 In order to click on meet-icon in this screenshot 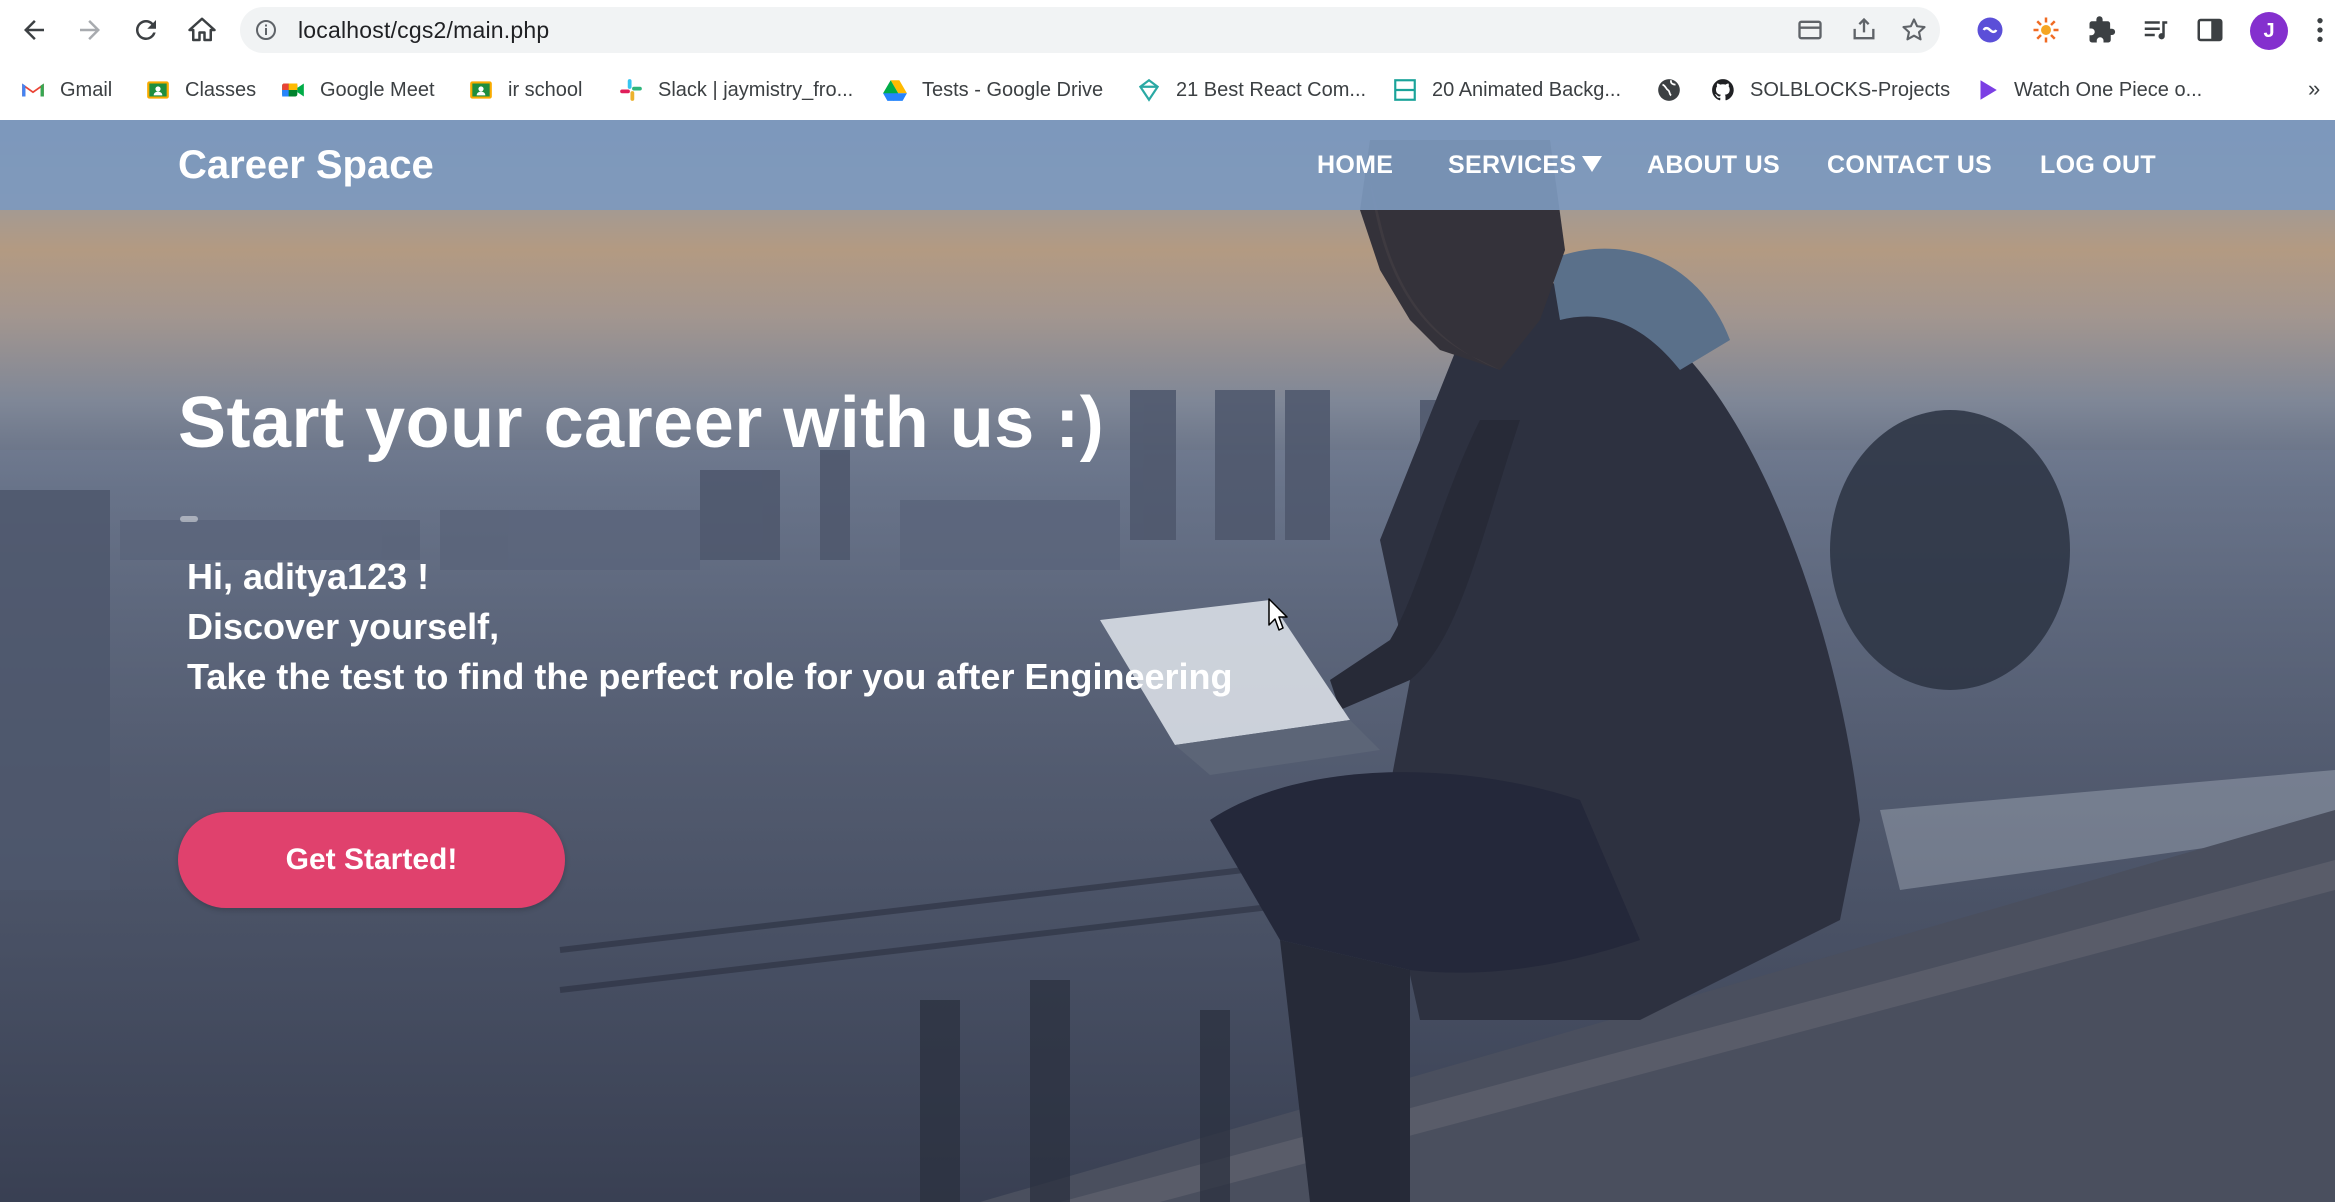, I will do `click(293, 90)`.